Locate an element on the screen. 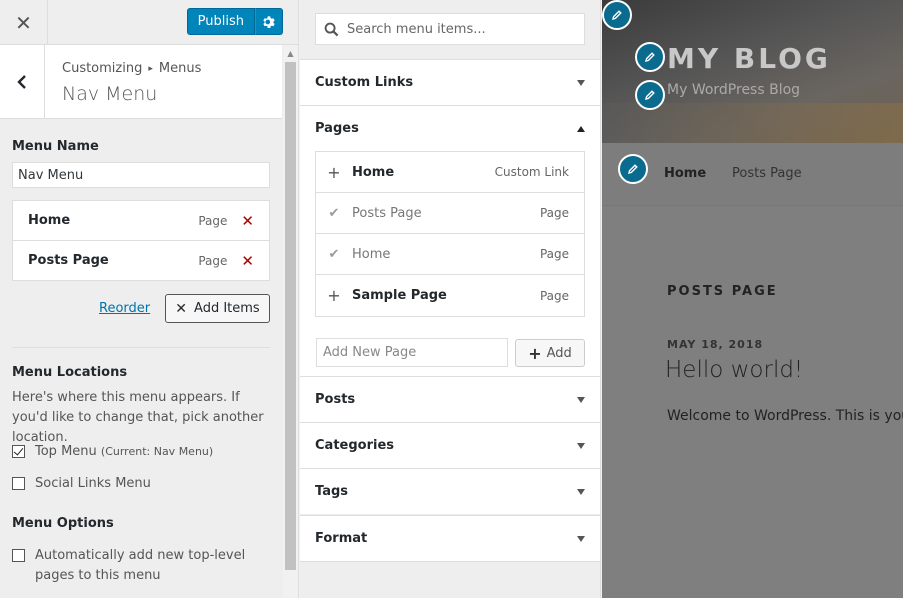 This screenshot has height=598, width=903. accordion-categories: Categories is located at coordinates (450, 445).